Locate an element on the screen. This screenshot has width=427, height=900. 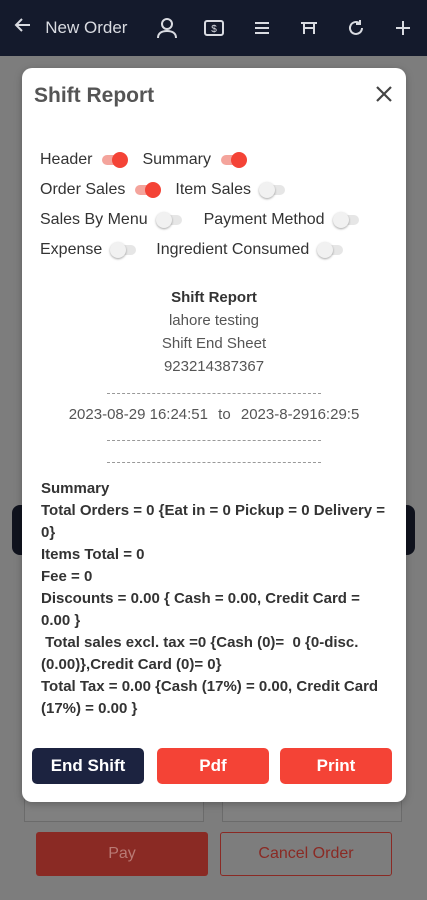
refresh-icon is located at coordinates (356, 28).